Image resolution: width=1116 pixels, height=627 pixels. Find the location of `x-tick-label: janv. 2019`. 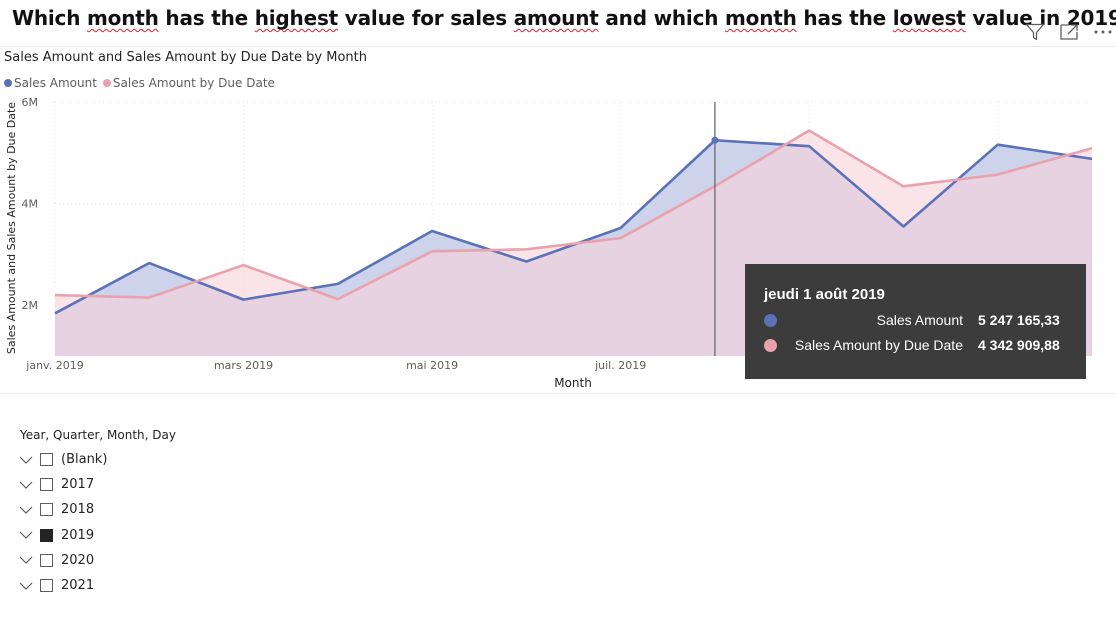

x-tick-label: janv. 2019 is located at coordinates (54, 365).